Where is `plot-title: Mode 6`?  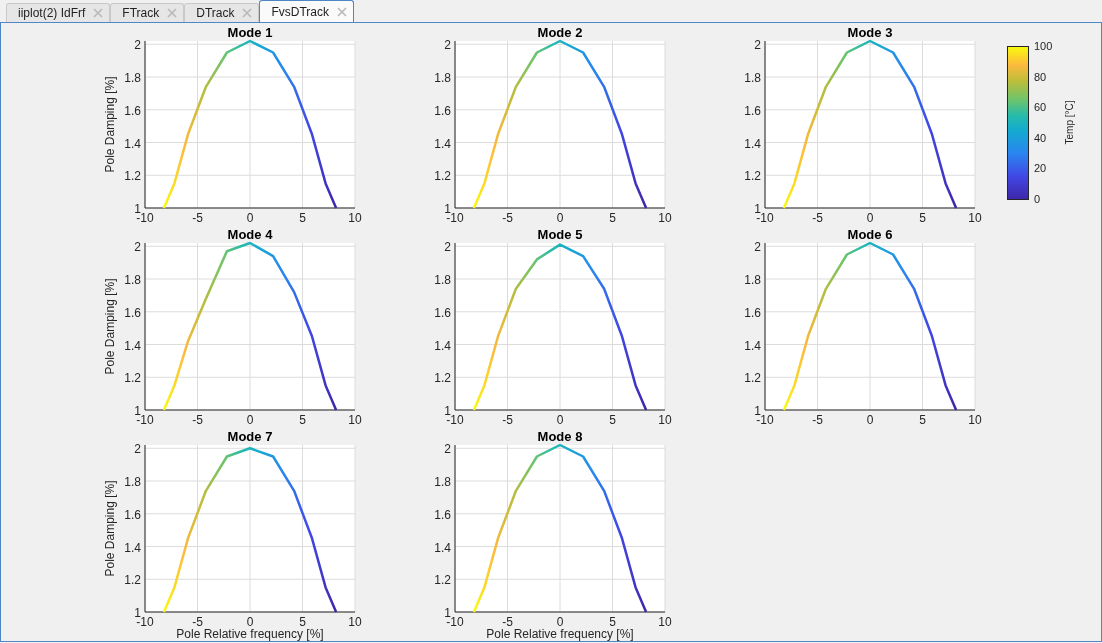
plot-title: Mode 6 is located at coordinates (870, 234).